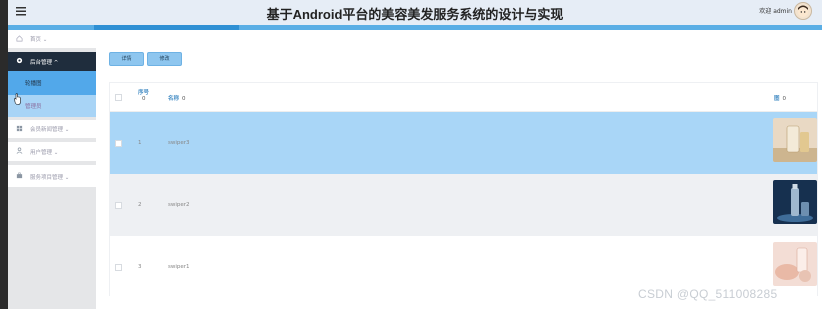 Image resolution: width=822 pixels, height=309 pixels. What do you see at coordinates (52, 83) in the screenshot?
I see `sidebar-item-carousel: 轮播图` at bounding box center [52, 83].